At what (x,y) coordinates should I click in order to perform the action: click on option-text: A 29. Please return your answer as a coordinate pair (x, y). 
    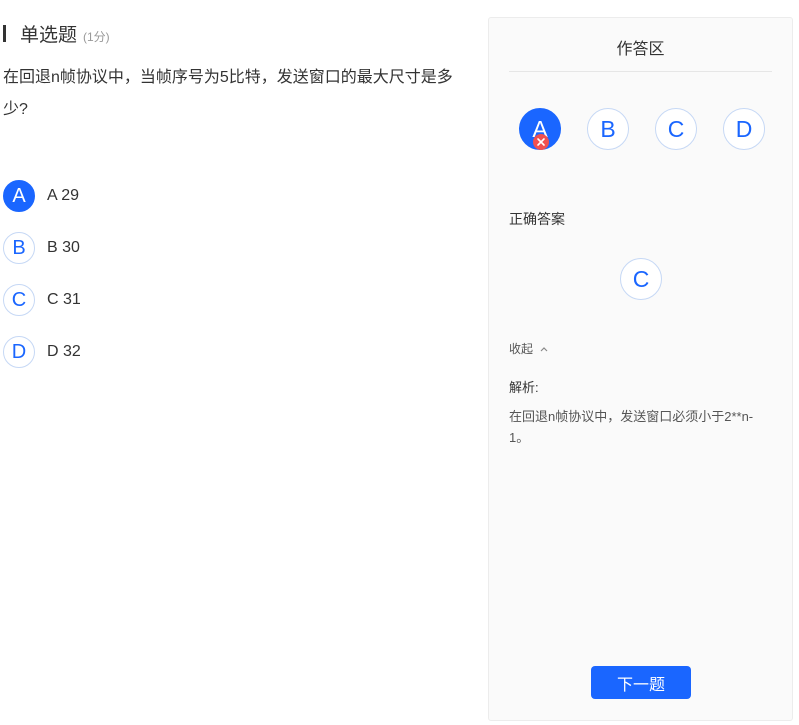
    Looking at the image, I should click on (63, 195).